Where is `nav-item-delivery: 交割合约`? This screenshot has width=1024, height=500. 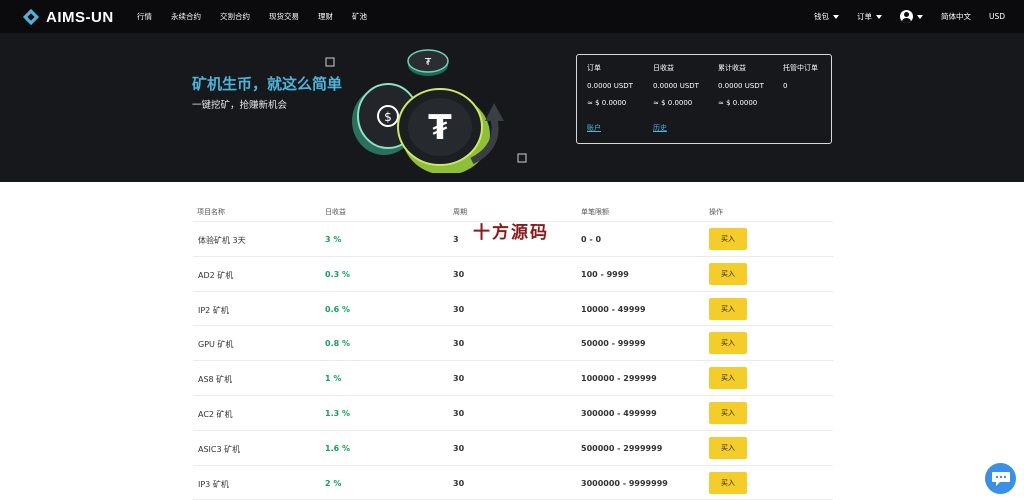 nav-item-delivery: 交割合约 is located at coordinates (235, 16).